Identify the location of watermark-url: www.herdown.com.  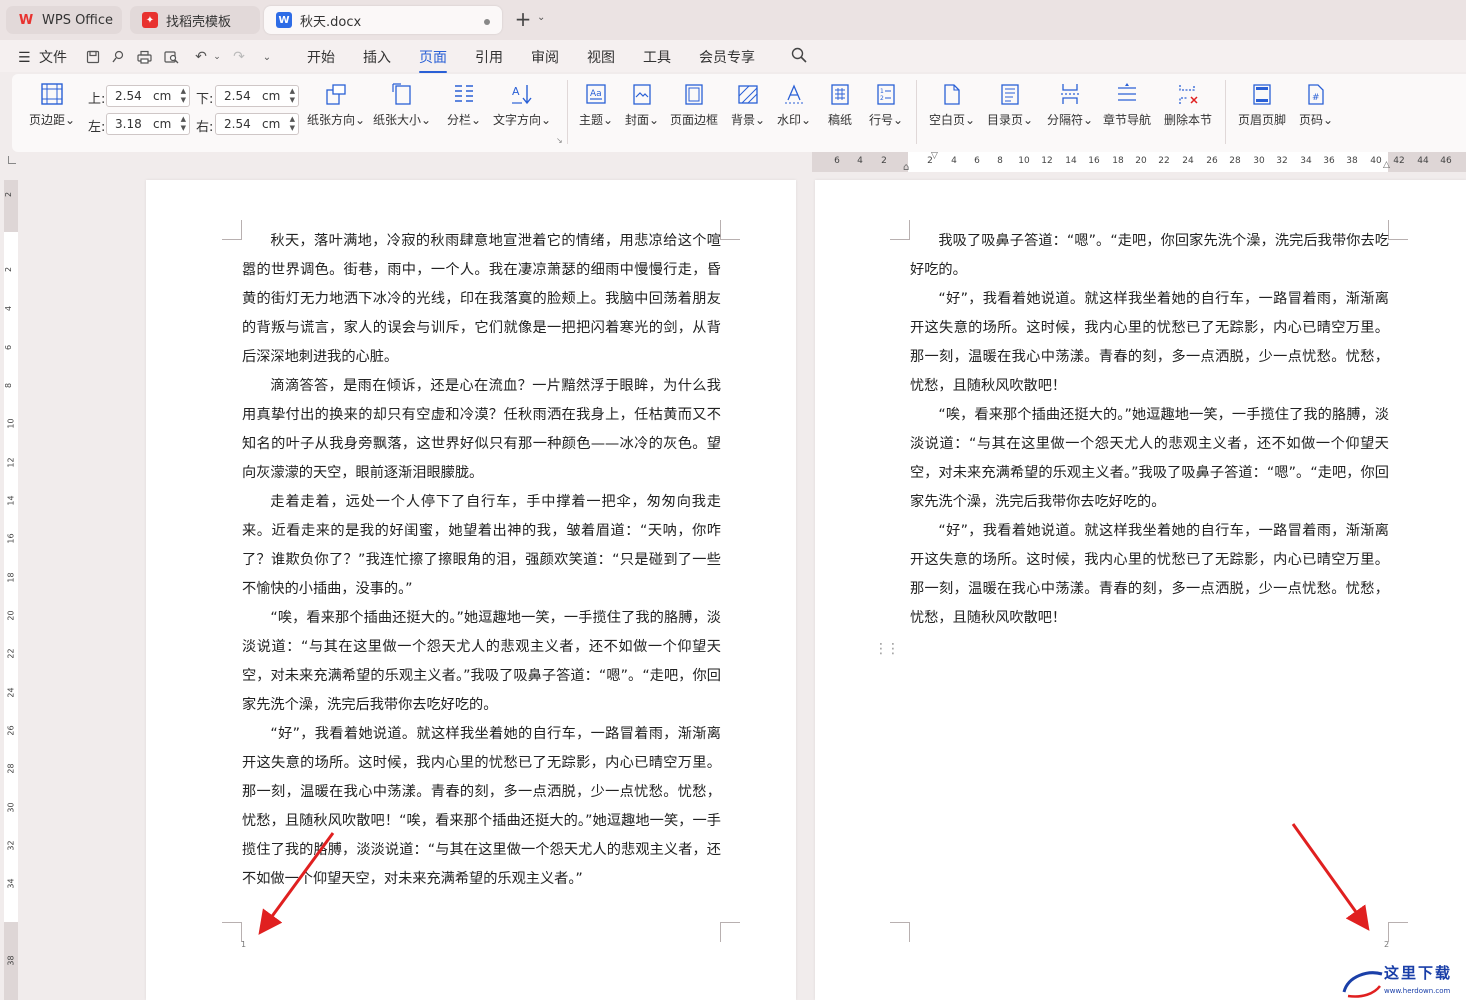
(1417, 991).